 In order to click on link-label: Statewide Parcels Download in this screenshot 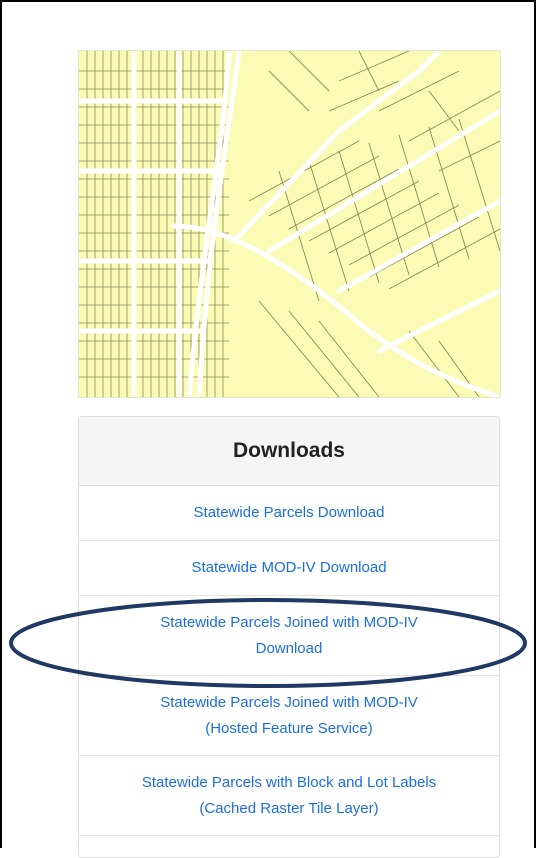, I will do `click(289, 512)`.